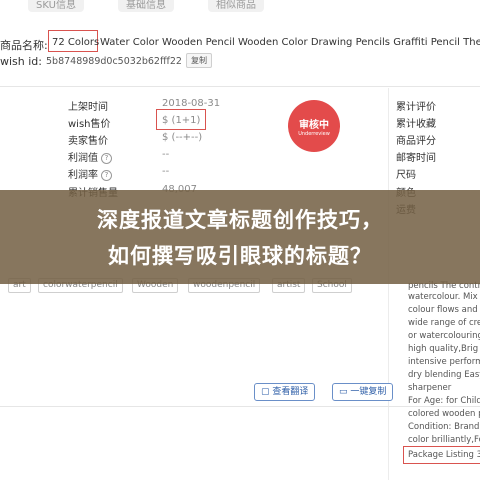 The height and width of the screenshot is (480, 480). Describe the element at coordinates (24, 45) in the screenshot. I see `product-name-label: 商品名称:` at that location.